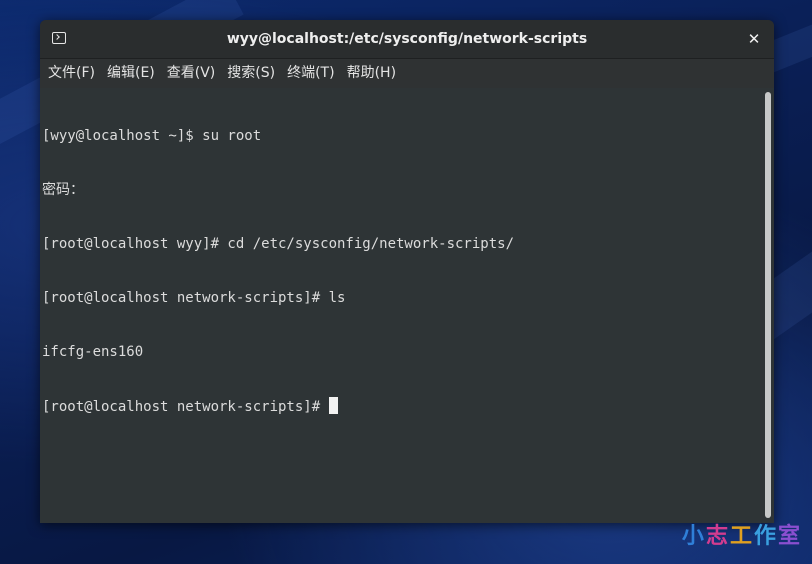 Image resolution: width=812 pixels, height=564 pixels. I want to click on scrollbar-thumb, so click(768, 305).